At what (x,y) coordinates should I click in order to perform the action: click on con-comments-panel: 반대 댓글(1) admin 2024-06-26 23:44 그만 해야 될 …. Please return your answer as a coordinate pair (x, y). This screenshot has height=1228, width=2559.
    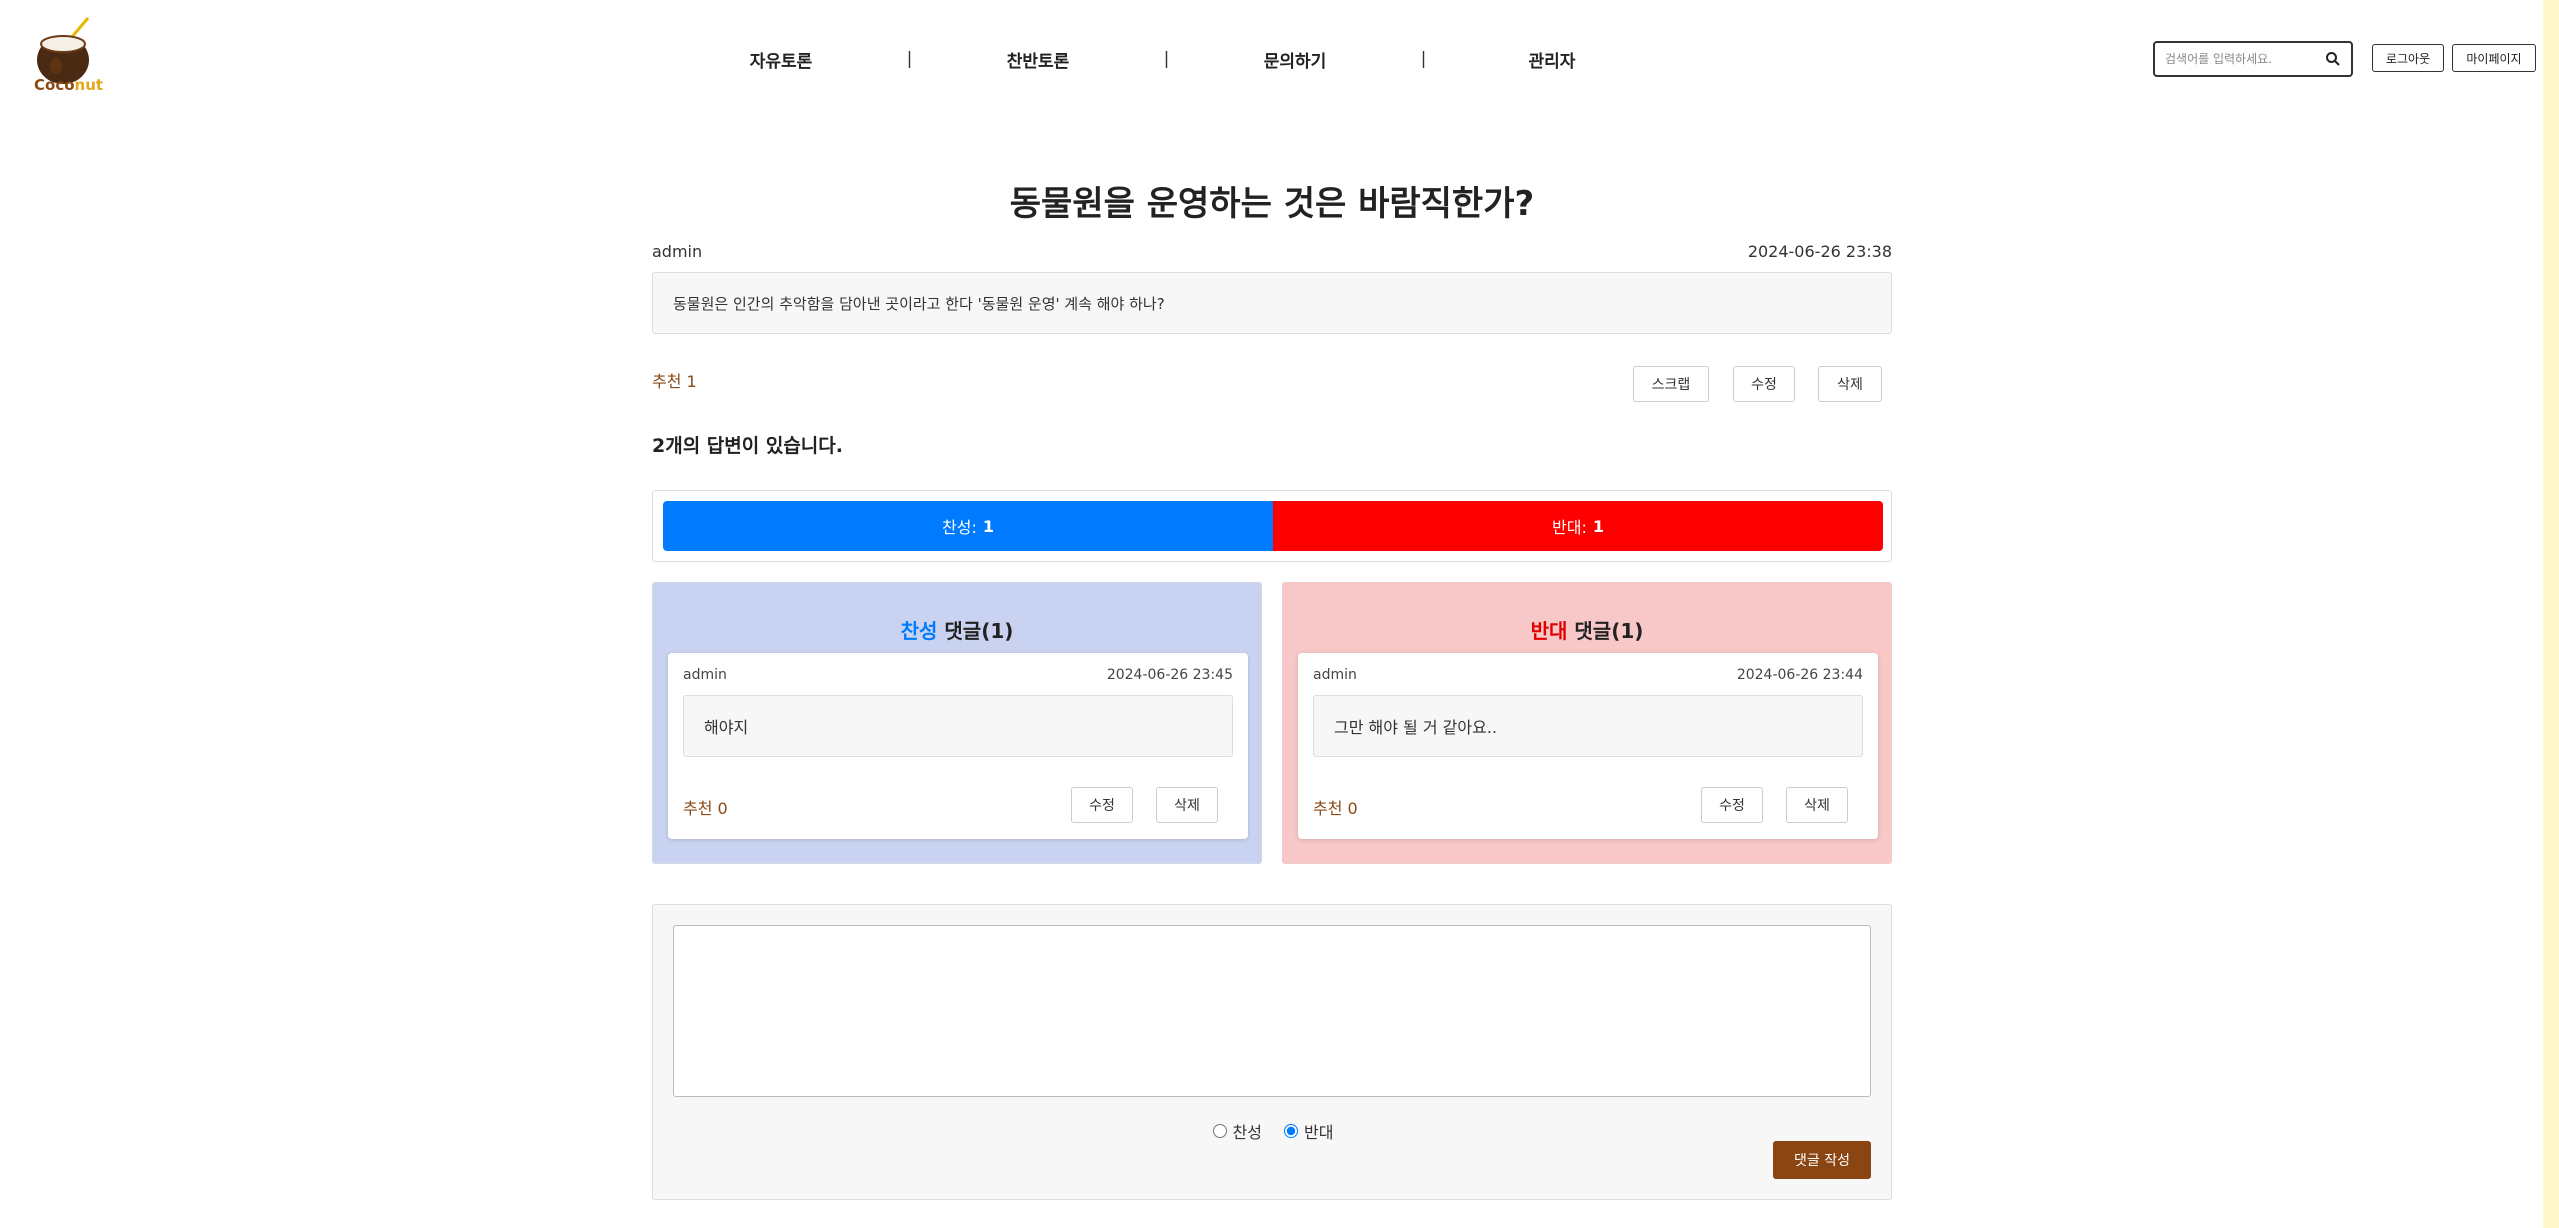
    Looking at the image, I should click on (1587, 723).